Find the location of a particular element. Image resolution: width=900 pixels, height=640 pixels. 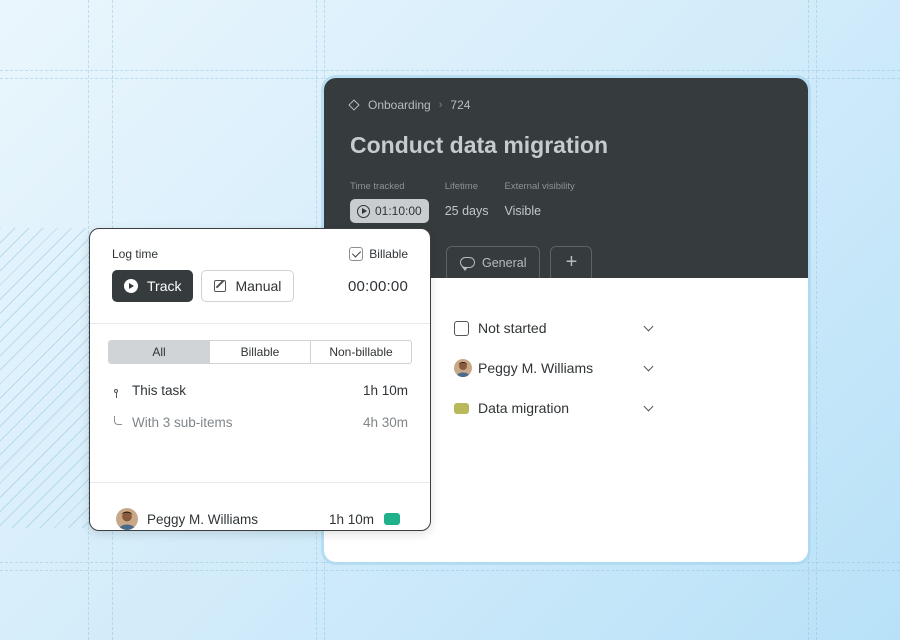

filter-all: All is located at coordinates (159, 352).